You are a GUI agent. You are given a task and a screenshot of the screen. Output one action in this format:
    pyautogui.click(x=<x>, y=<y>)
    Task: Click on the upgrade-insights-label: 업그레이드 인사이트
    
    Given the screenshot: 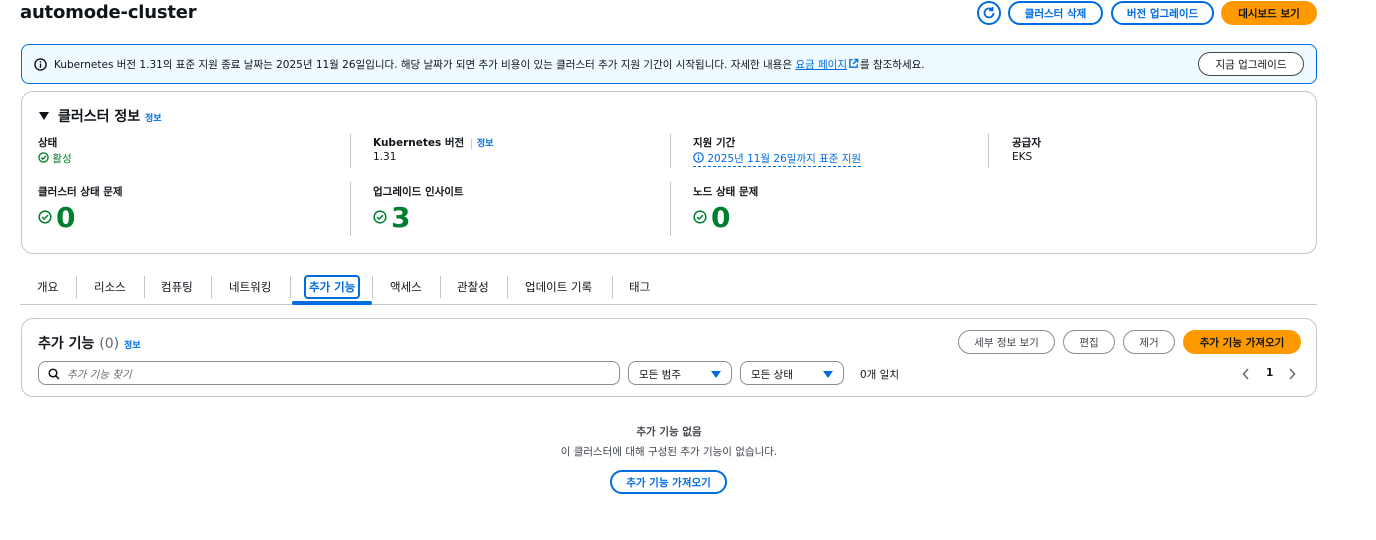 What is the action you would take?
    pyautogui.click(x=418, y=192)
    